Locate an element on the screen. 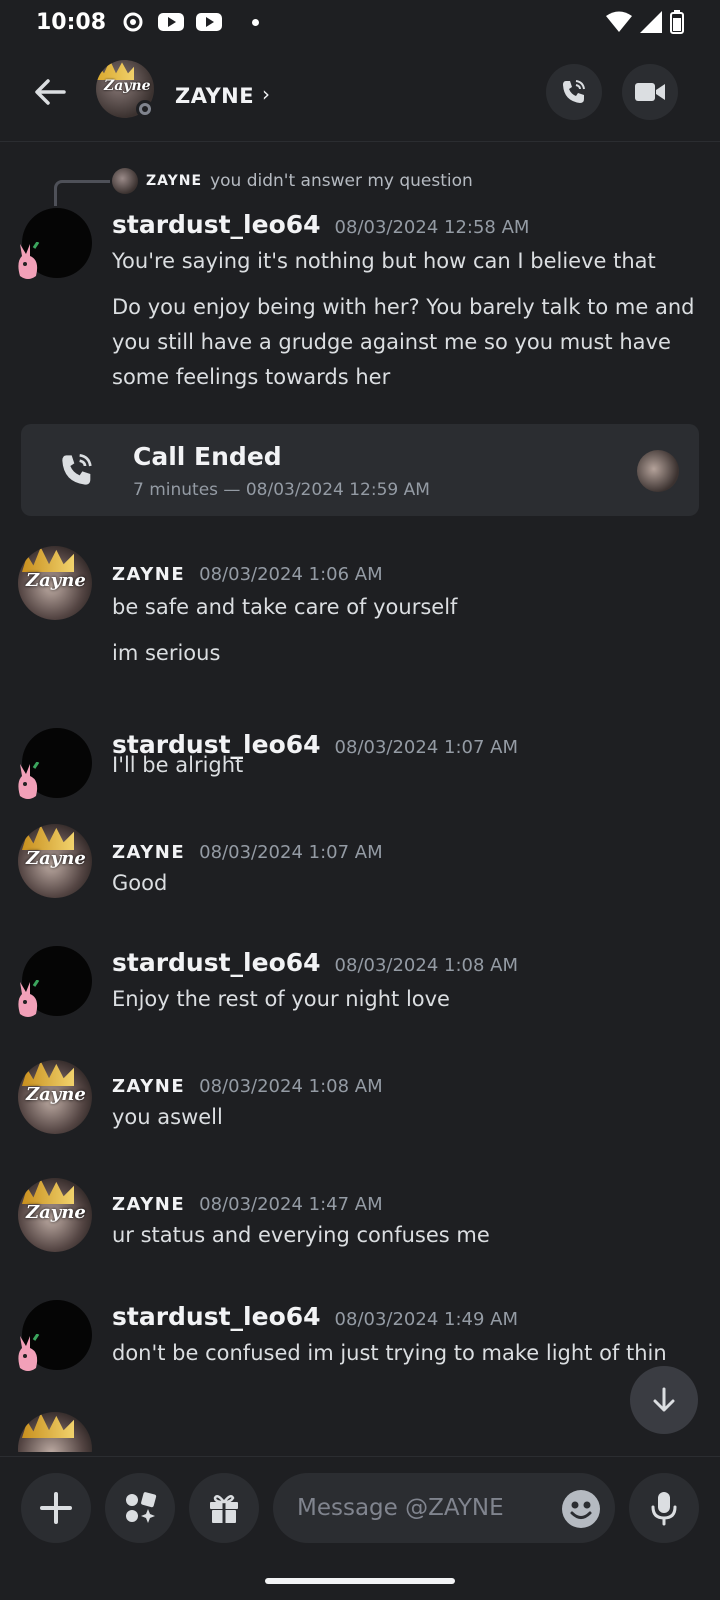 The image size is (720, 1600). reply-connector is located at coordinates (82, 193).